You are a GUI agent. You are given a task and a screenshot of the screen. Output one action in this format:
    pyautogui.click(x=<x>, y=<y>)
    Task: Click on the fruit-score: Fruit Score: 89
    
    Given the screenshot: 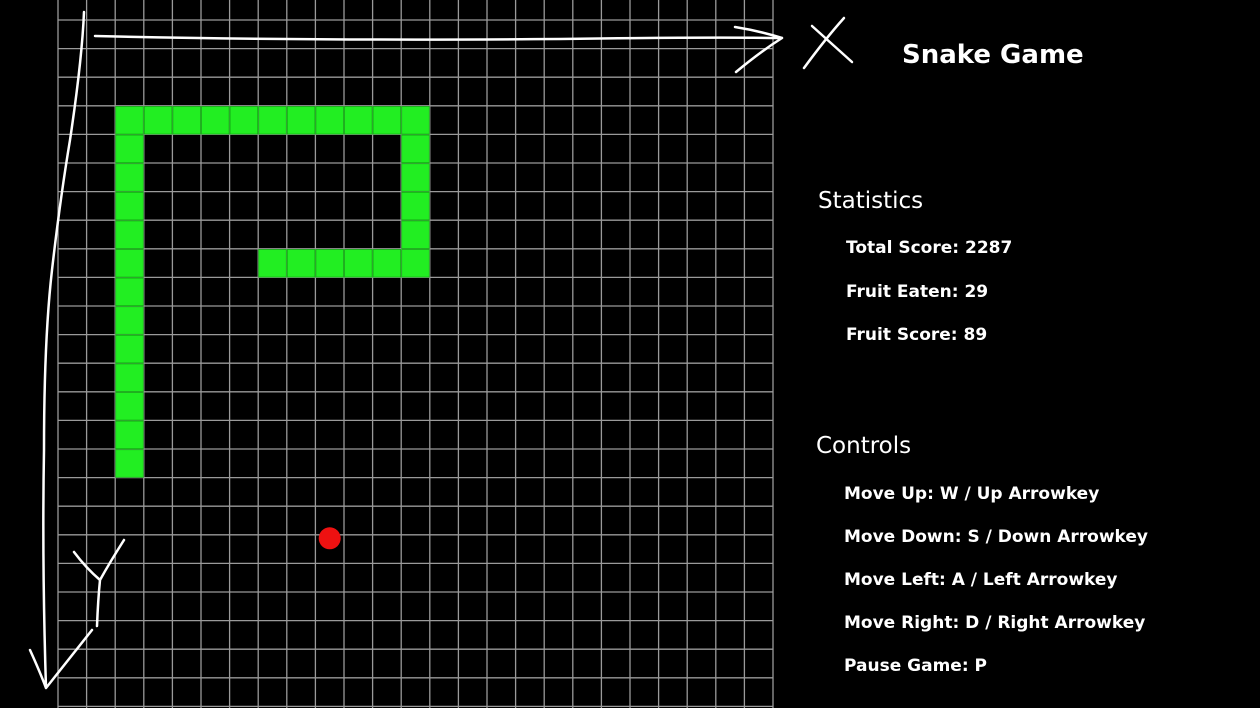 What is the action you would take?
    pyautogui.click(x=917, y=335)
    